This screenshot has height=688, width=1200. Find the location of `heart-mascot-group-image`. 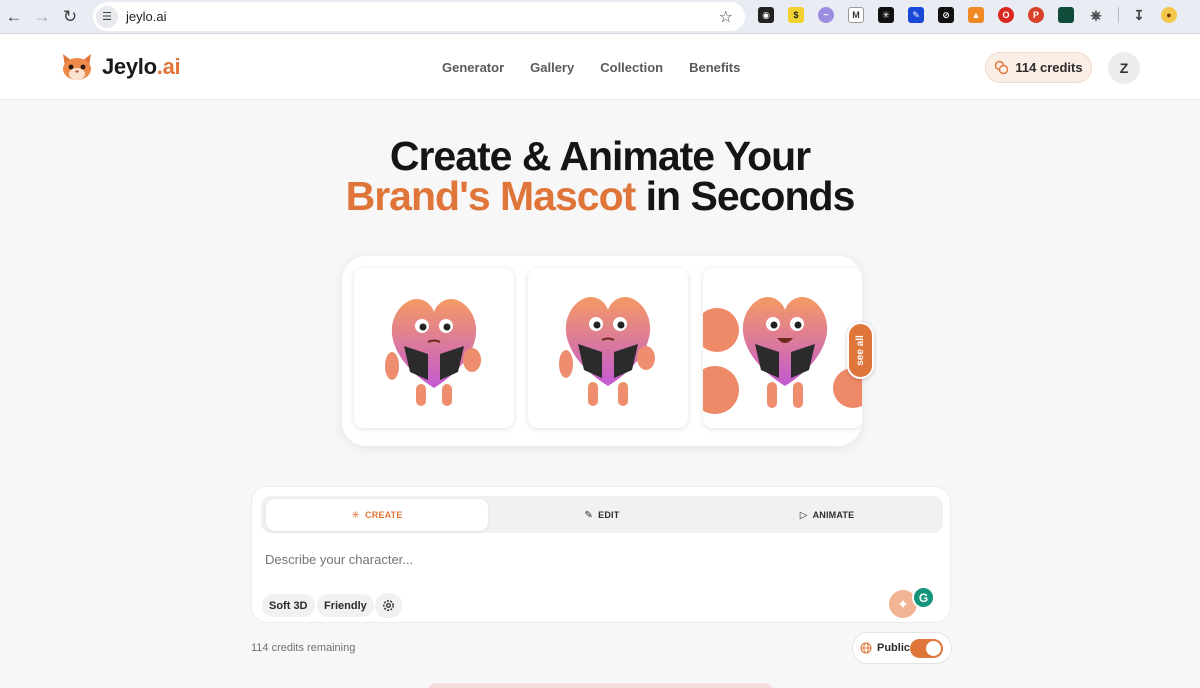

heart-mascot-group-image is located at coordinates (782, 355).